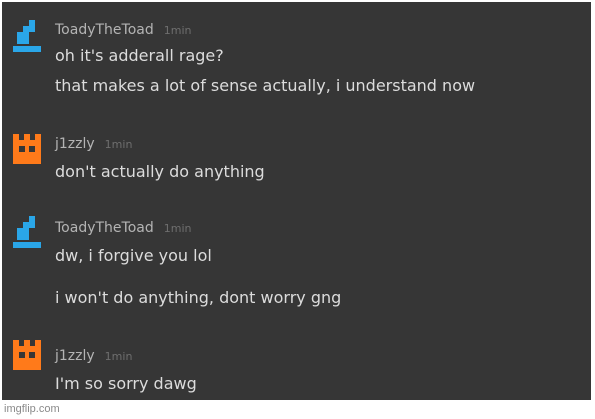  What do you see at coordinates (139, 55) in the screenshot?
I see `message-text: oh it's adderall rage?` at bounding box center [139, 55].